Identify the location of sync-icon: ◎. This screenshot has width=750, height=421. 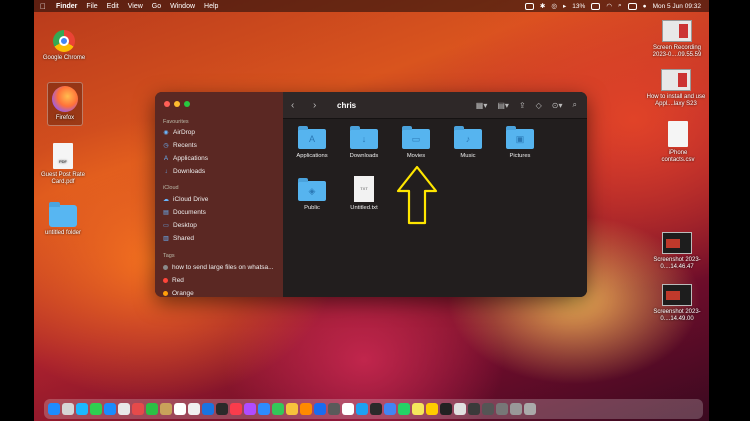
(554, 6).